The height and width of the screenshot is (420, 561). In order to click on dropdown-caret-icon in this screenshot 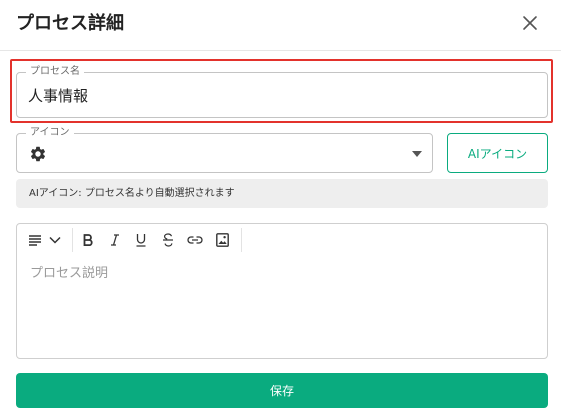, I will do `click(417, 154)`.